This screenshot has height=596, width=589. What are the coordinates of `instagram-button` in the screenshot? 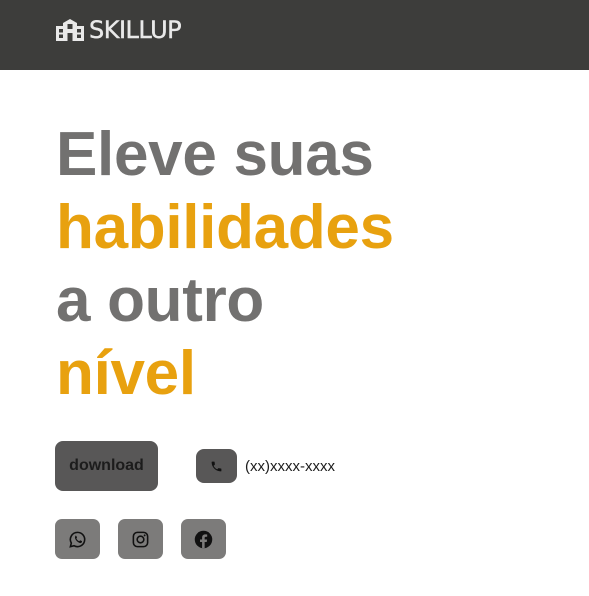 It's located at (140, 539).